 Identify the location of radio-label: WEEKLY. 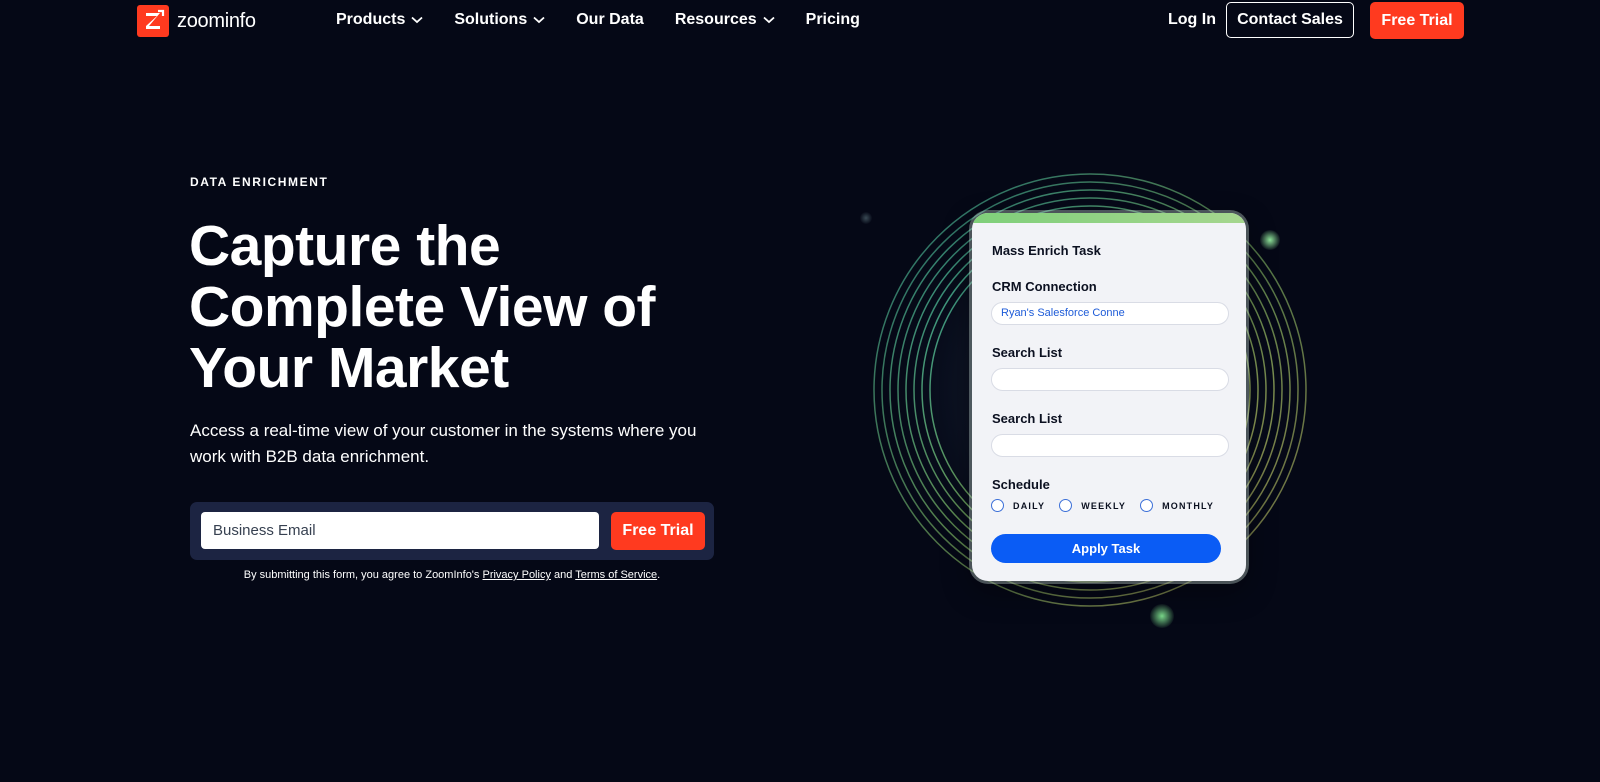
(1104, 505).